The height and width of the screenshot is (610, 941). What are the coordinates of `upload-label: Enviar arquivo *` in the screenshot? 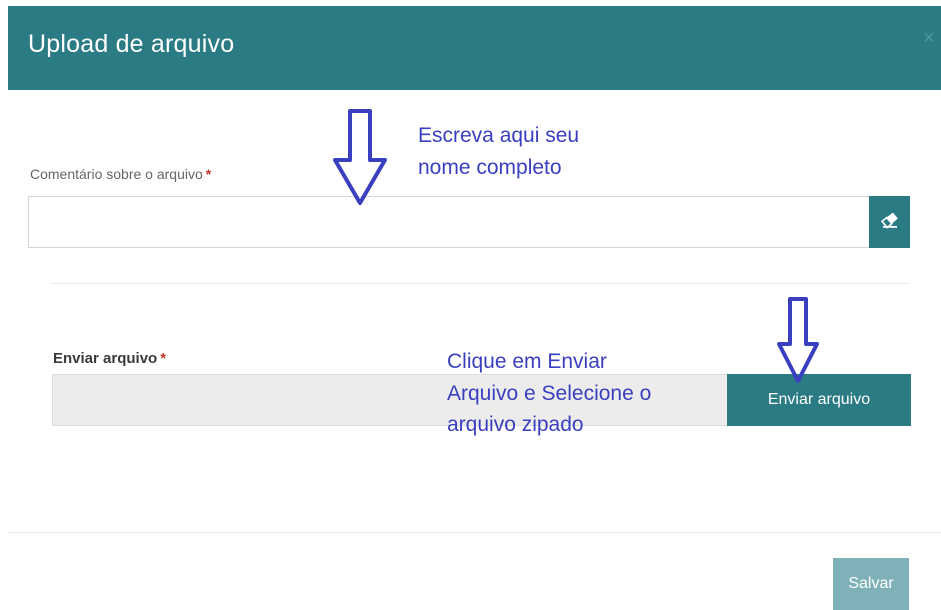 It's located at (109, 358).